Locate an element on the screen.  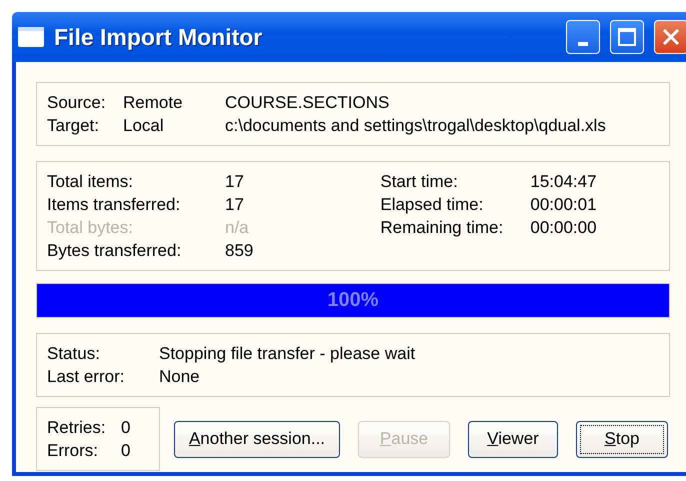
field-label: Last error: is located at coordinates (86, 377).